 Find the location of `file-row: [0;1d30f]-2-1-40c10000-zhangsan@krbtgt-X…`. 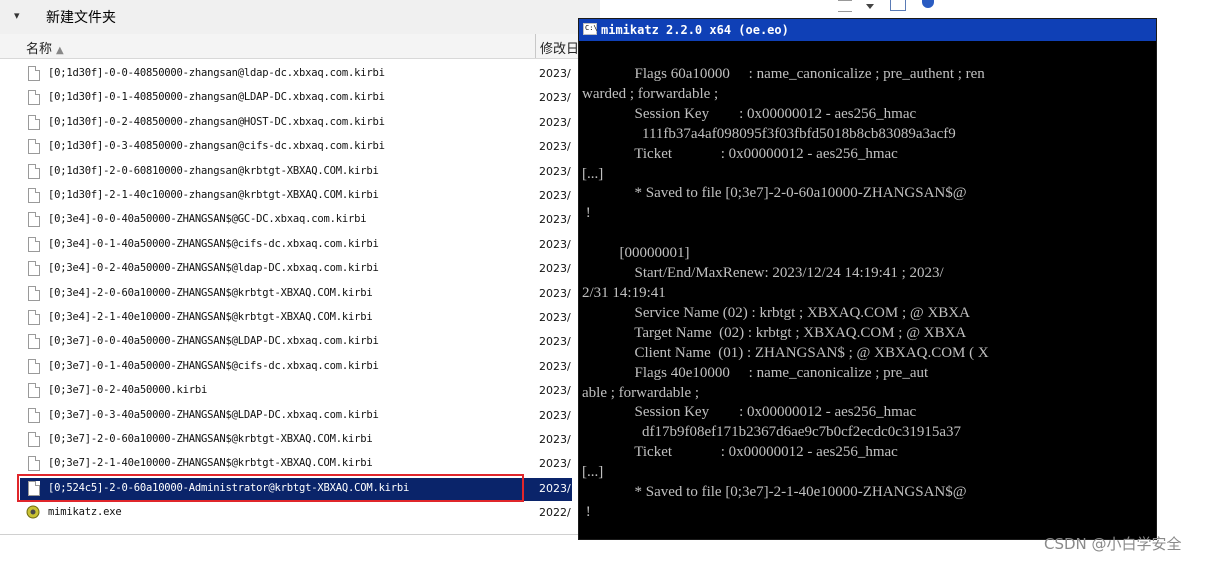

file-row: [0;1d30f]-2-1-40c10000-zhangsan@krbtgt-X… is located at coordinates (290, 196).